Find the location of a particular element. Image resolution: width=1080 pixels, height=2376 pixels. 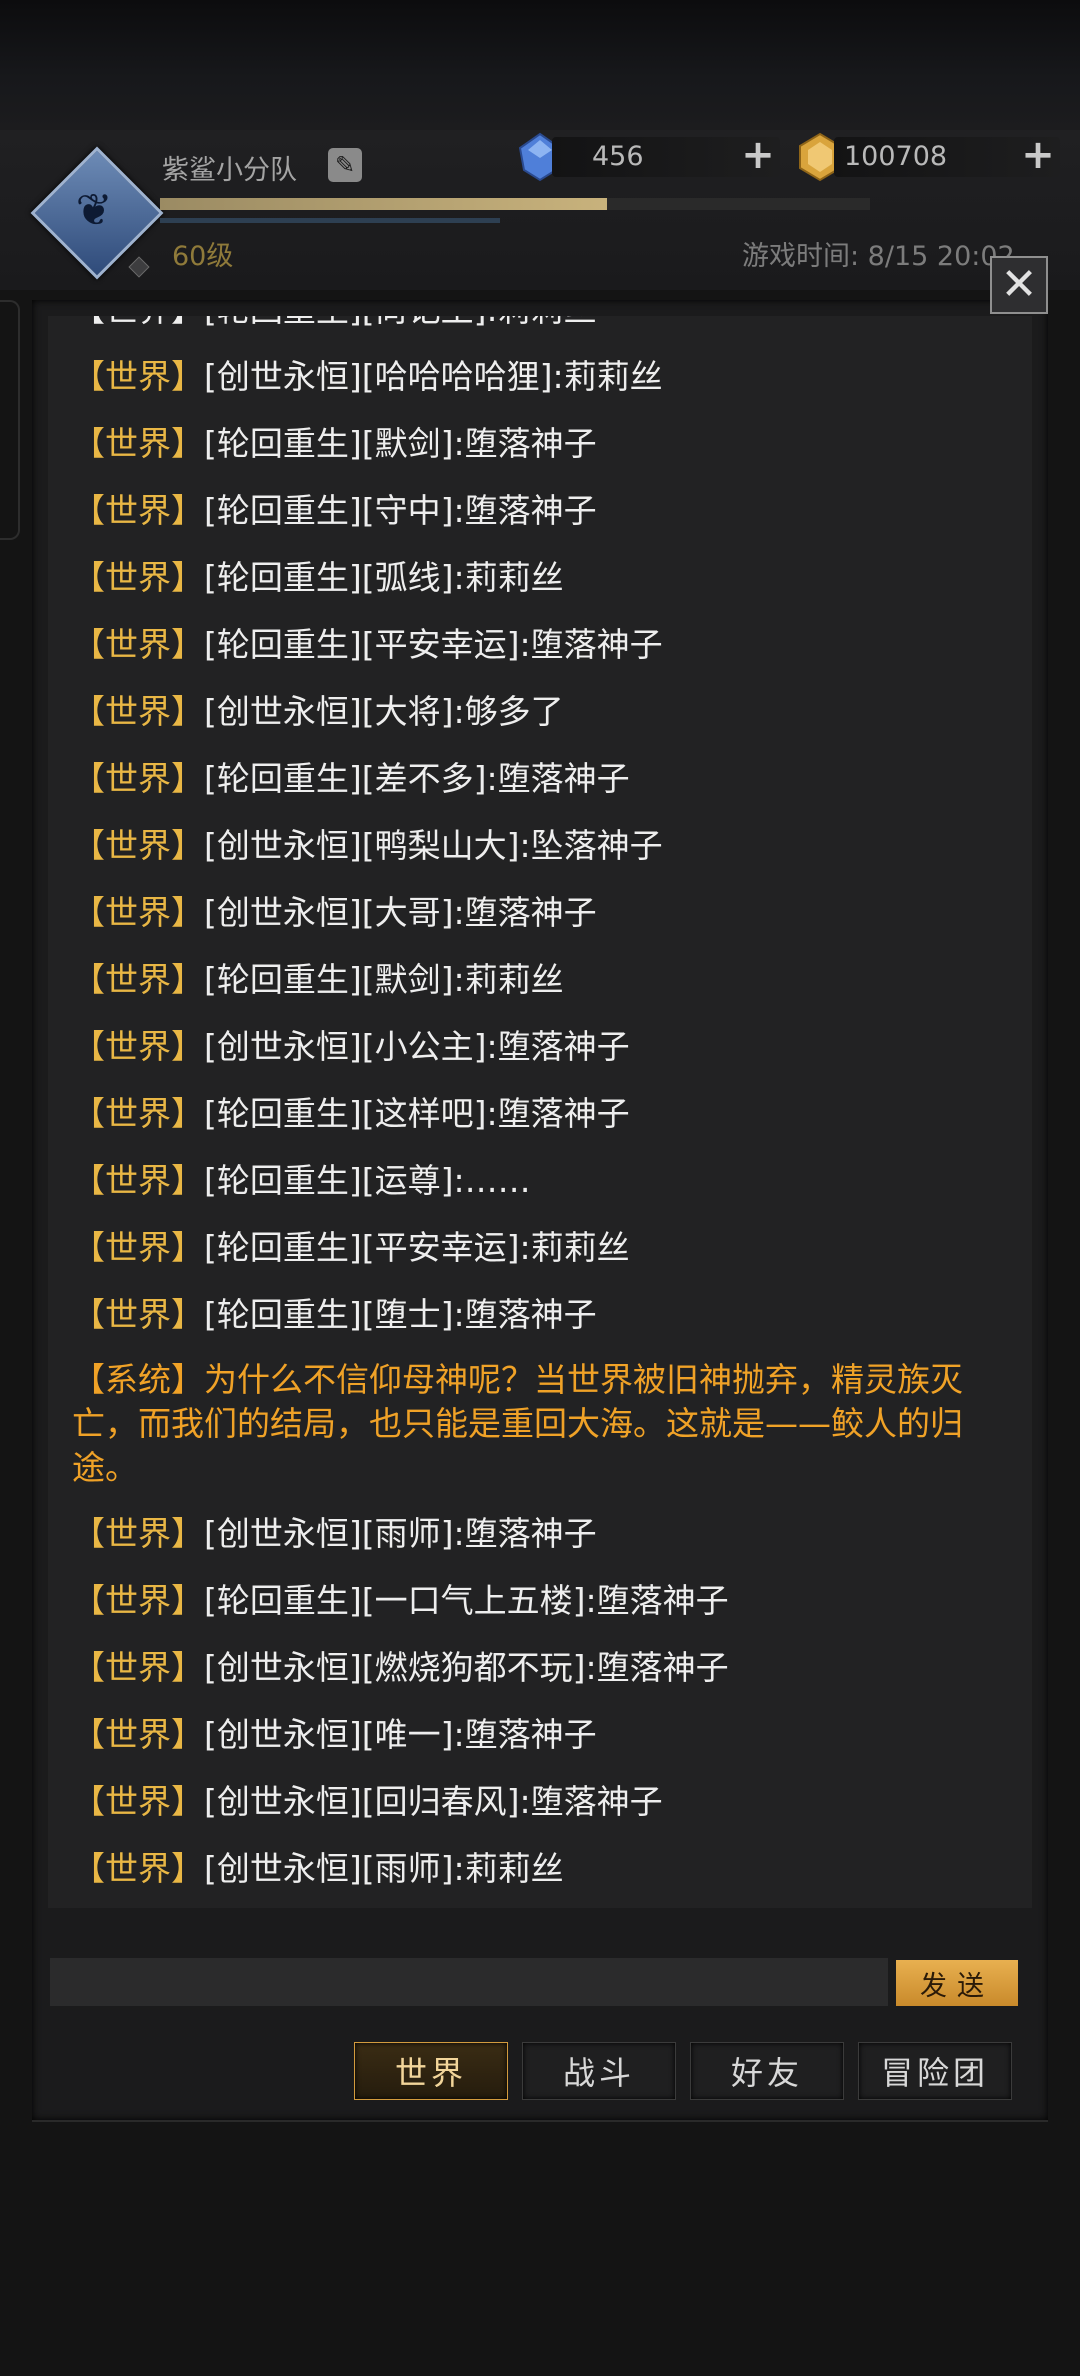

message-text: [轮回重生][弧线]:莉莉丝 is located at coordinates (384, 577).